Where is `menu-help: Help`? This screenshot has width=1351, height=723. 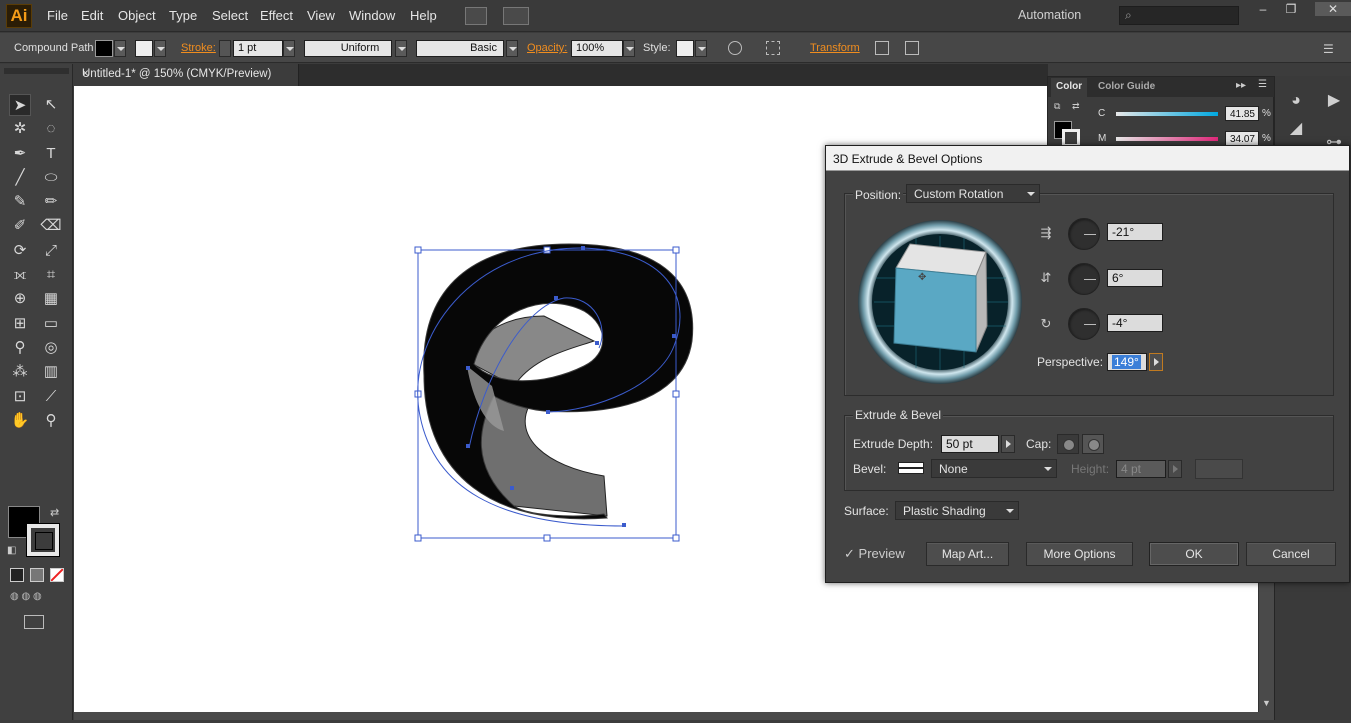 menu-help: Help is located at coordinates (423, 15).